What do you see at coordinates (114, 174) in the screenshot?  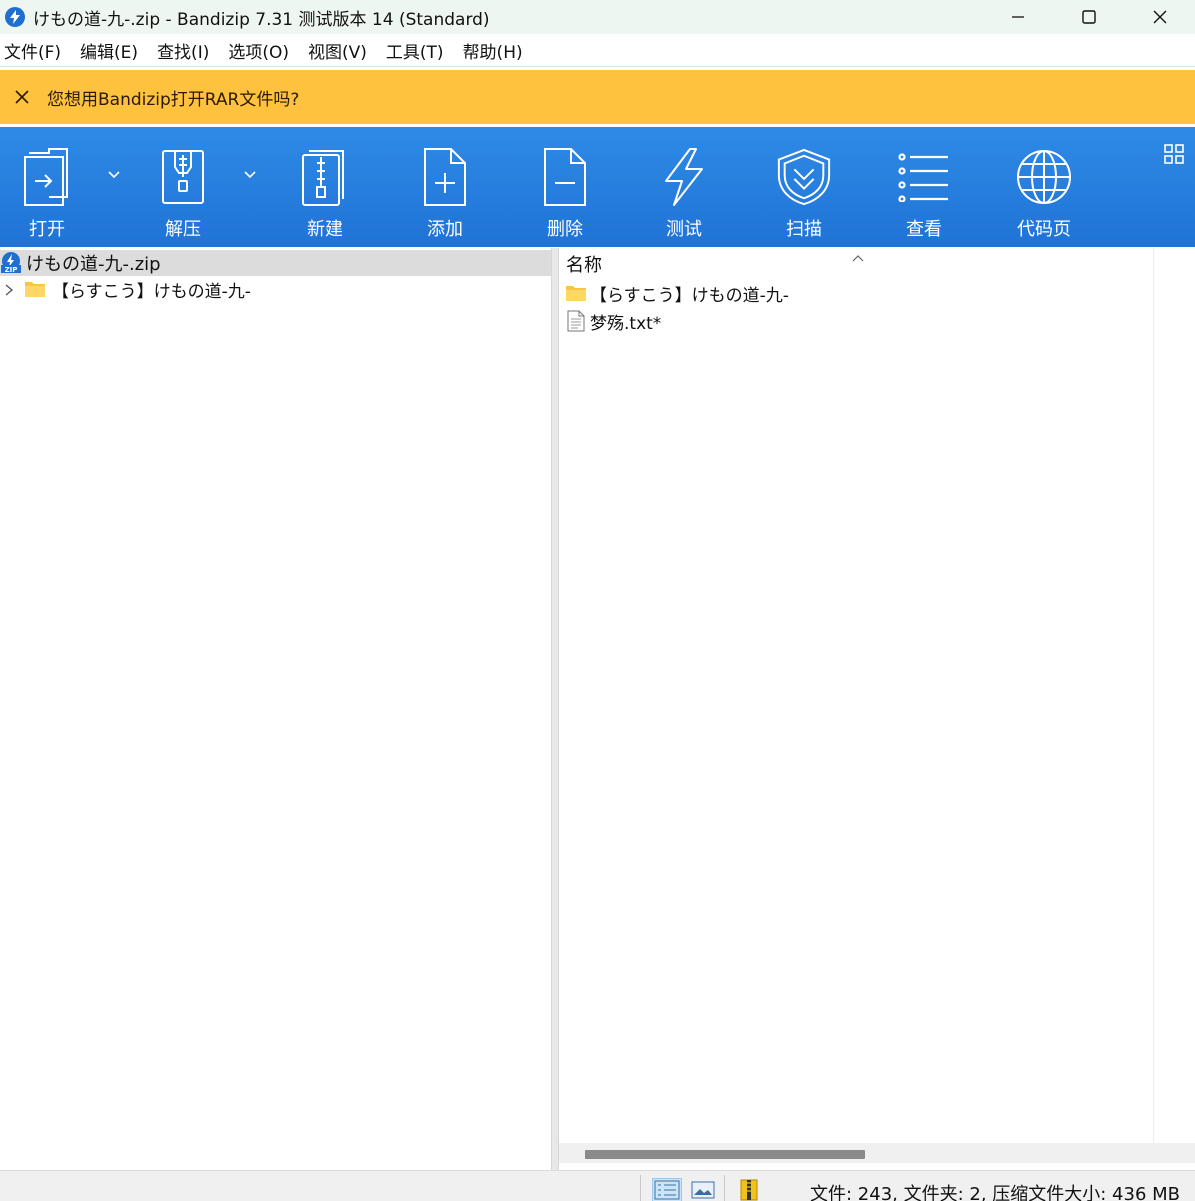 I see `open-dropdown-chevron-icon` at bounding box center [114, 174].